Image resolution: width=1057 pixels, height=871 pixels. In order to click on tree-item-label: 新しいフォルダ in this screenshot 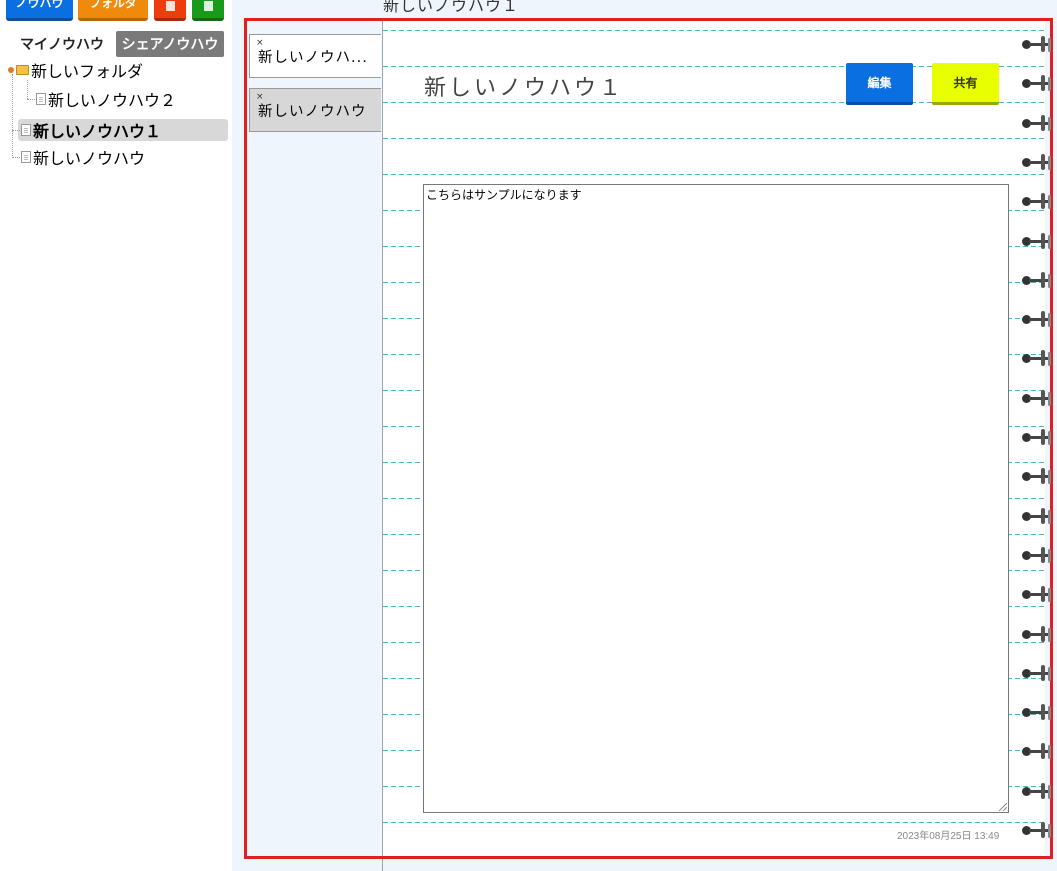, I will do `click(87, 71)`.